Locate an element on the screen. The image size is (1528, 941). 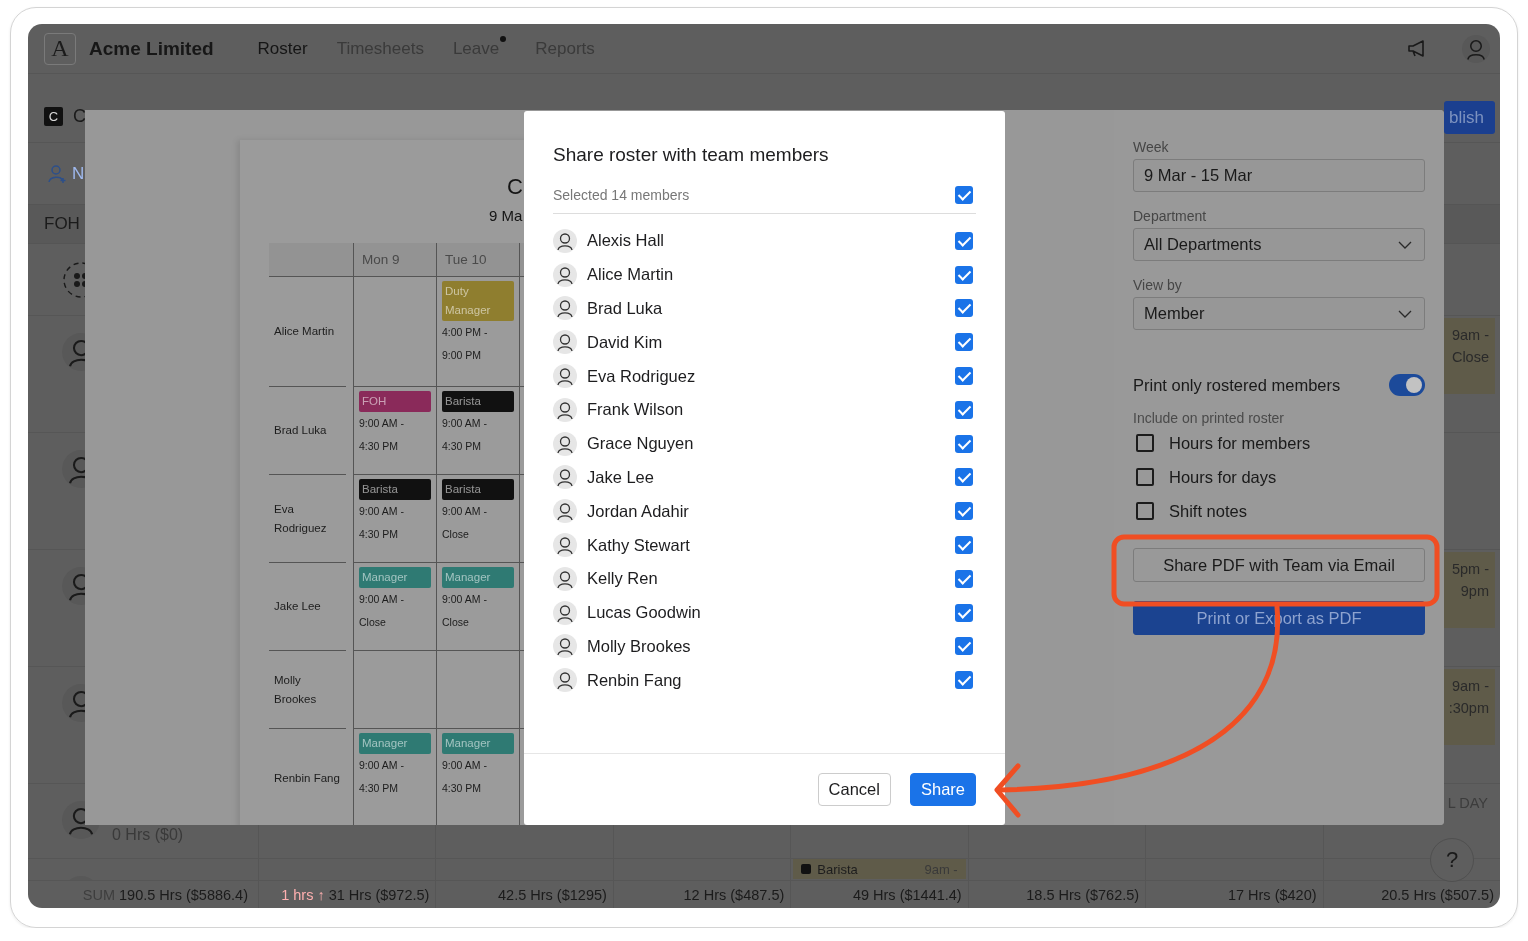
member-name: Kelly Ren is located at coordinates (623, 579).